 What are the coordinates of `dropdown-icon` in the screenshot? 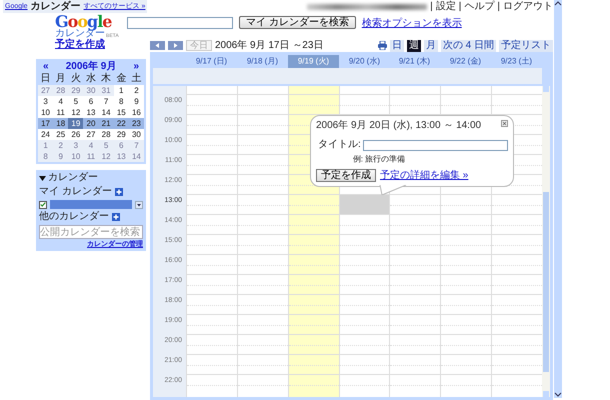 It's located at (139, 204).